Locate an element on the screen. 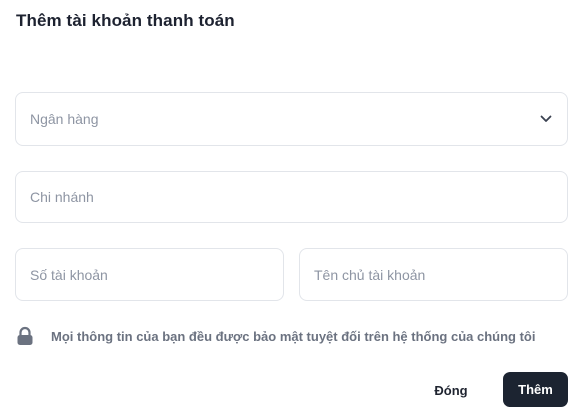 The image size is (587, 420). branch-field-wrapper is located at coordinates (291, 197).